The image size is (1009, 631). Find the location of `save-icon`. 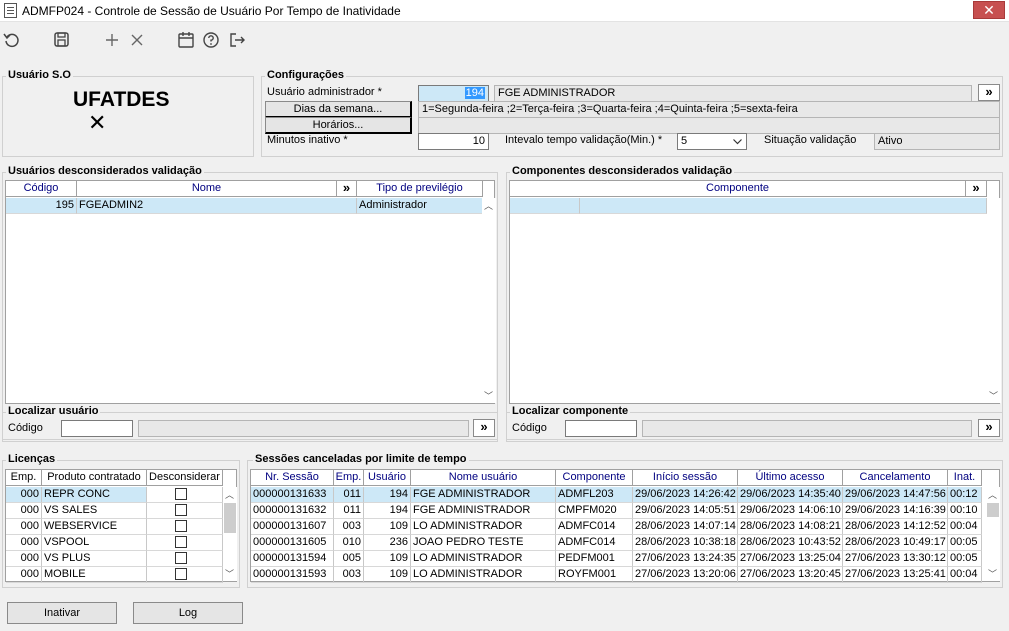

save-icon is located at coordinates (62, 39).